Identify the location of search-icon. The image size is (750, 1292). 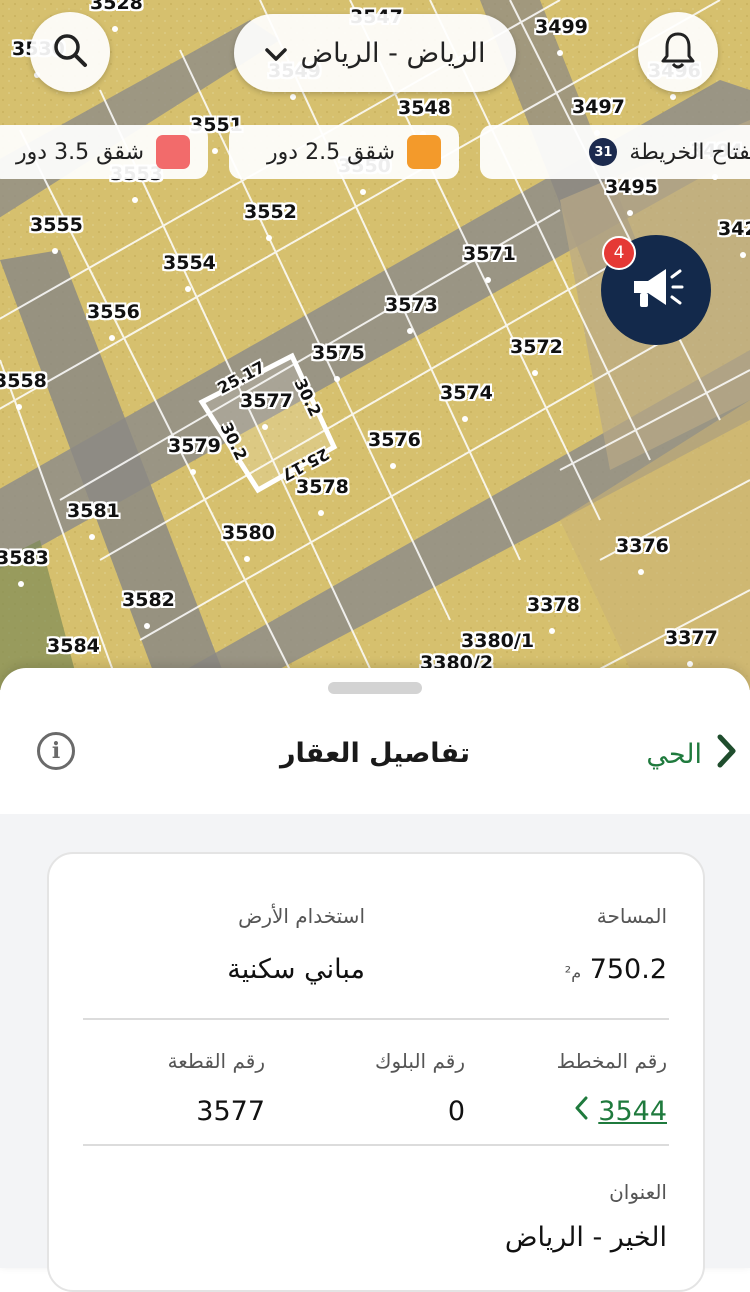
(70, 52).